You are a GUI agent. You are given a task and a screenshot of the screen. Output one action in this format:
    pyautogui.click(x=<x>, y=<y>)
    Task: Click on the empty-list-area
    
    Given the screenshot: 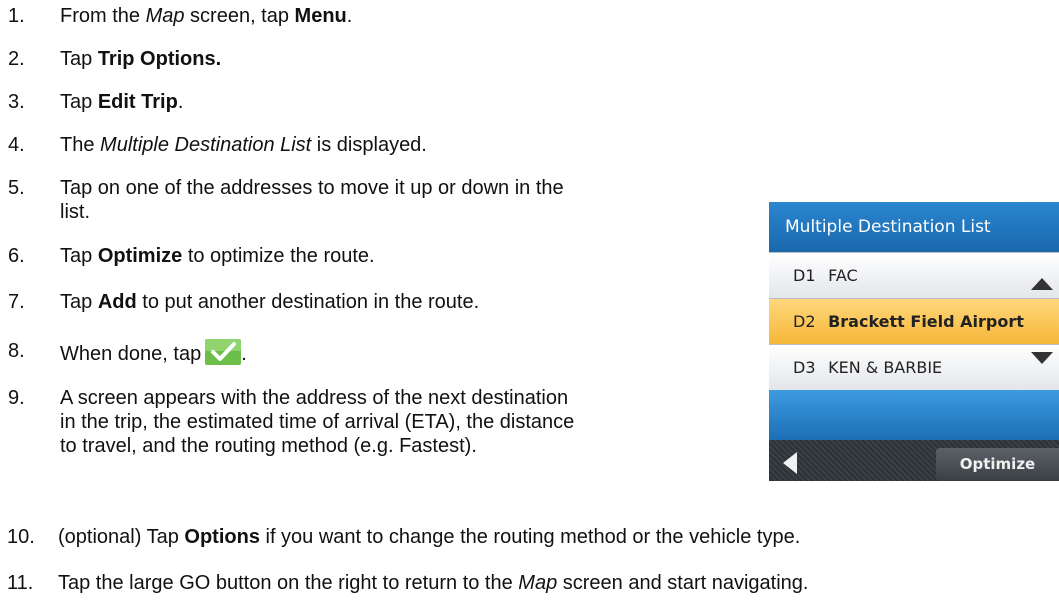 What is the action you would take?
    pyautogui.click(x=914, y=415)
    